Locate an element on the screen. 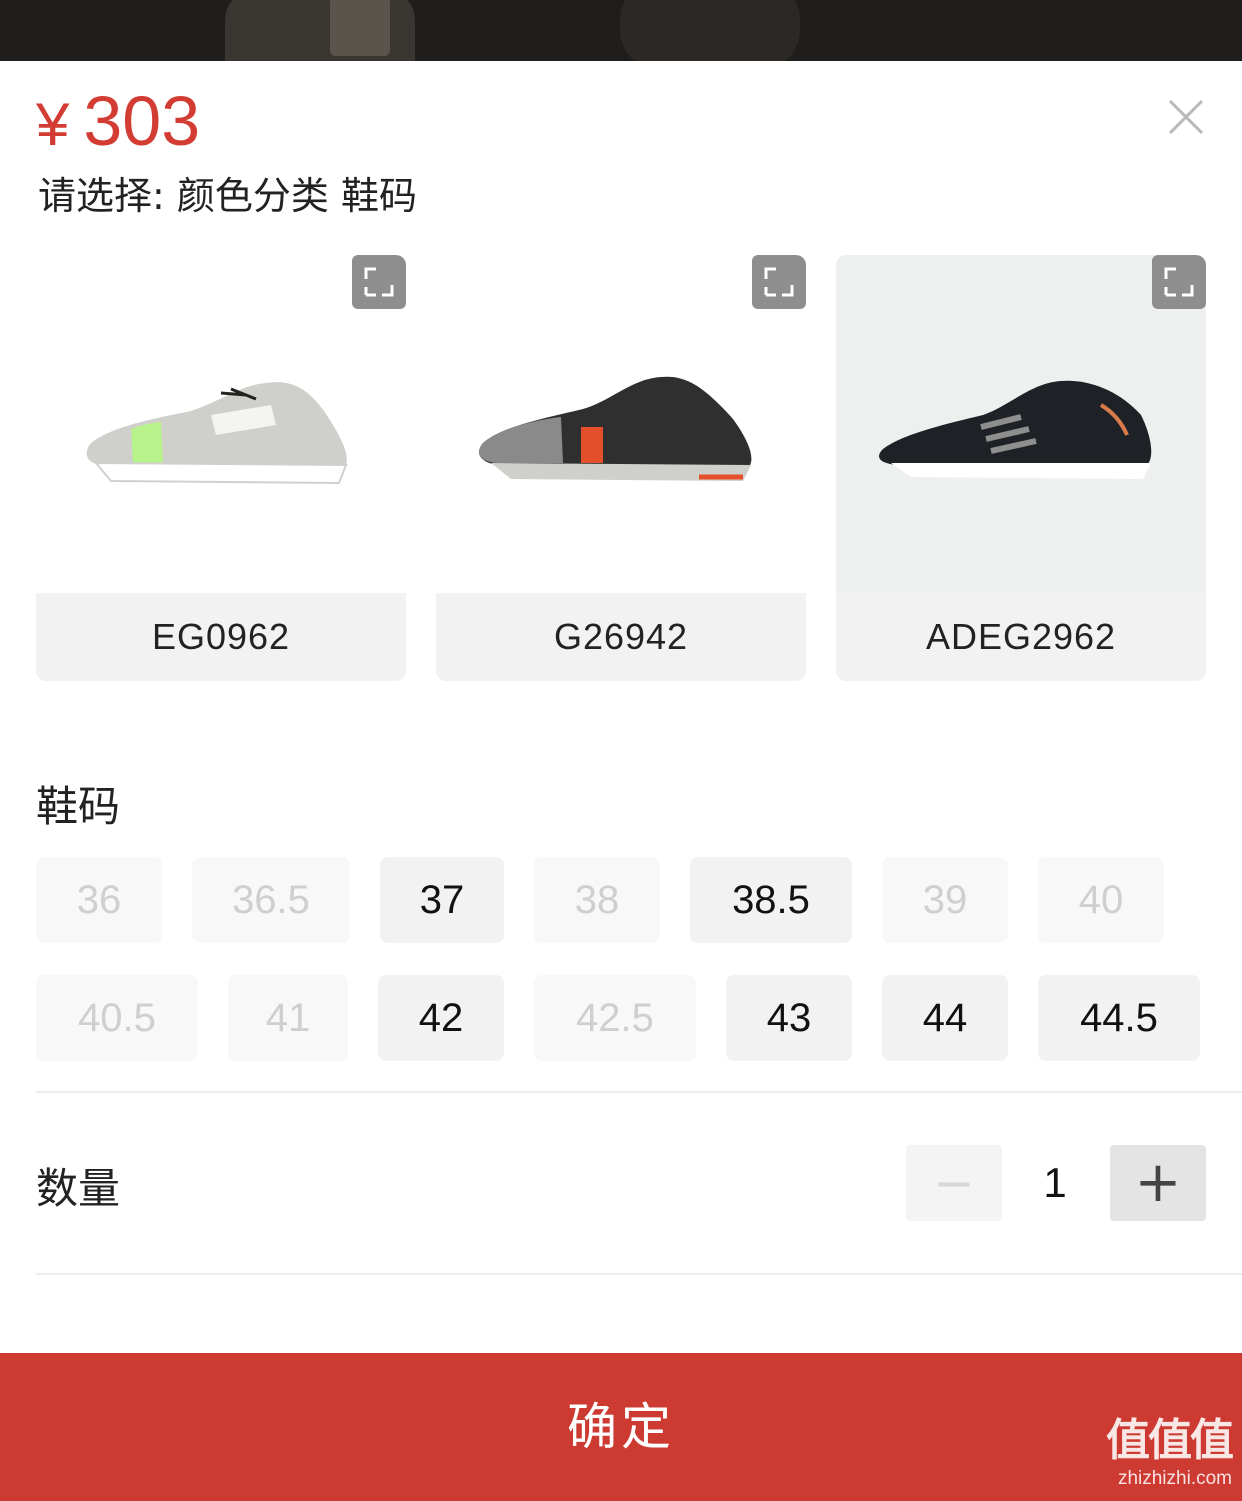 This screenshot has width=1242, height=1501. price: ¥303 is located at coordinates (118, 123).